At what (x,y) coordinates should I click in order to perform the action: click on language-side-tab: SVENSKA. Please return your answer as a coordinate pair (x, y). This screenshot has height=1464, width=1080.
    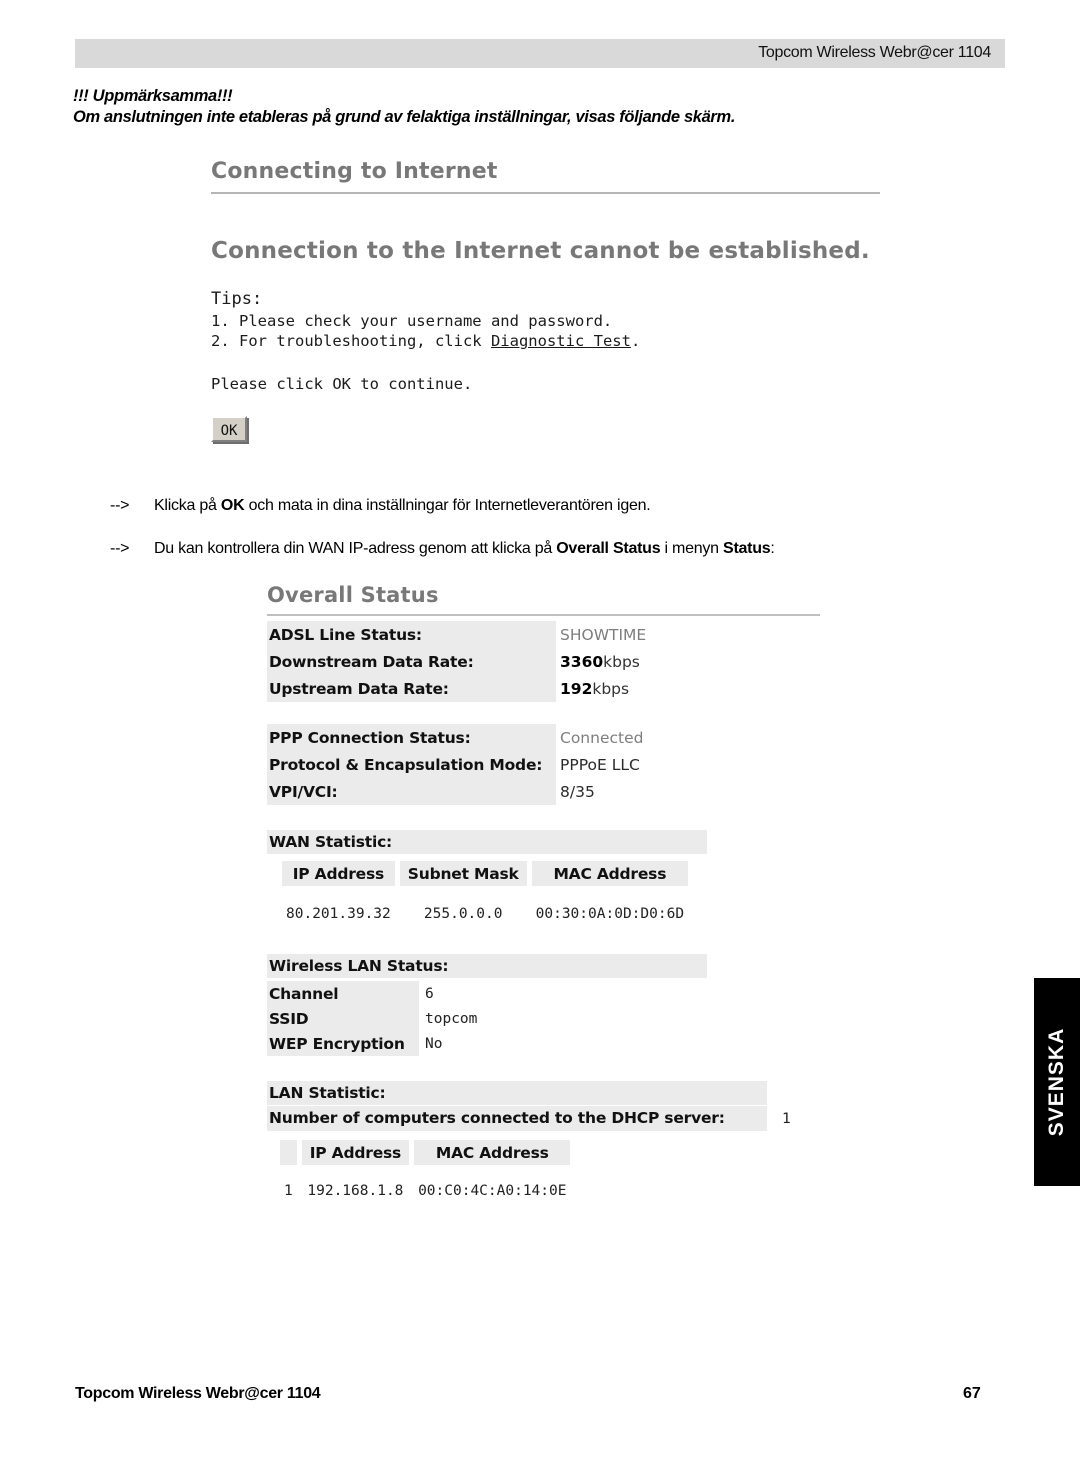
    Looking at the image, I should click on (1057, 1082).